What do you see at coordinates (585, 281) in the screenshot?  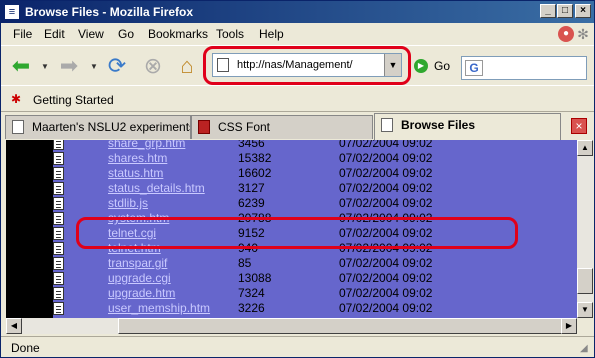 I see `vertical-scroll-thumb` at bounding box center [585, 281].